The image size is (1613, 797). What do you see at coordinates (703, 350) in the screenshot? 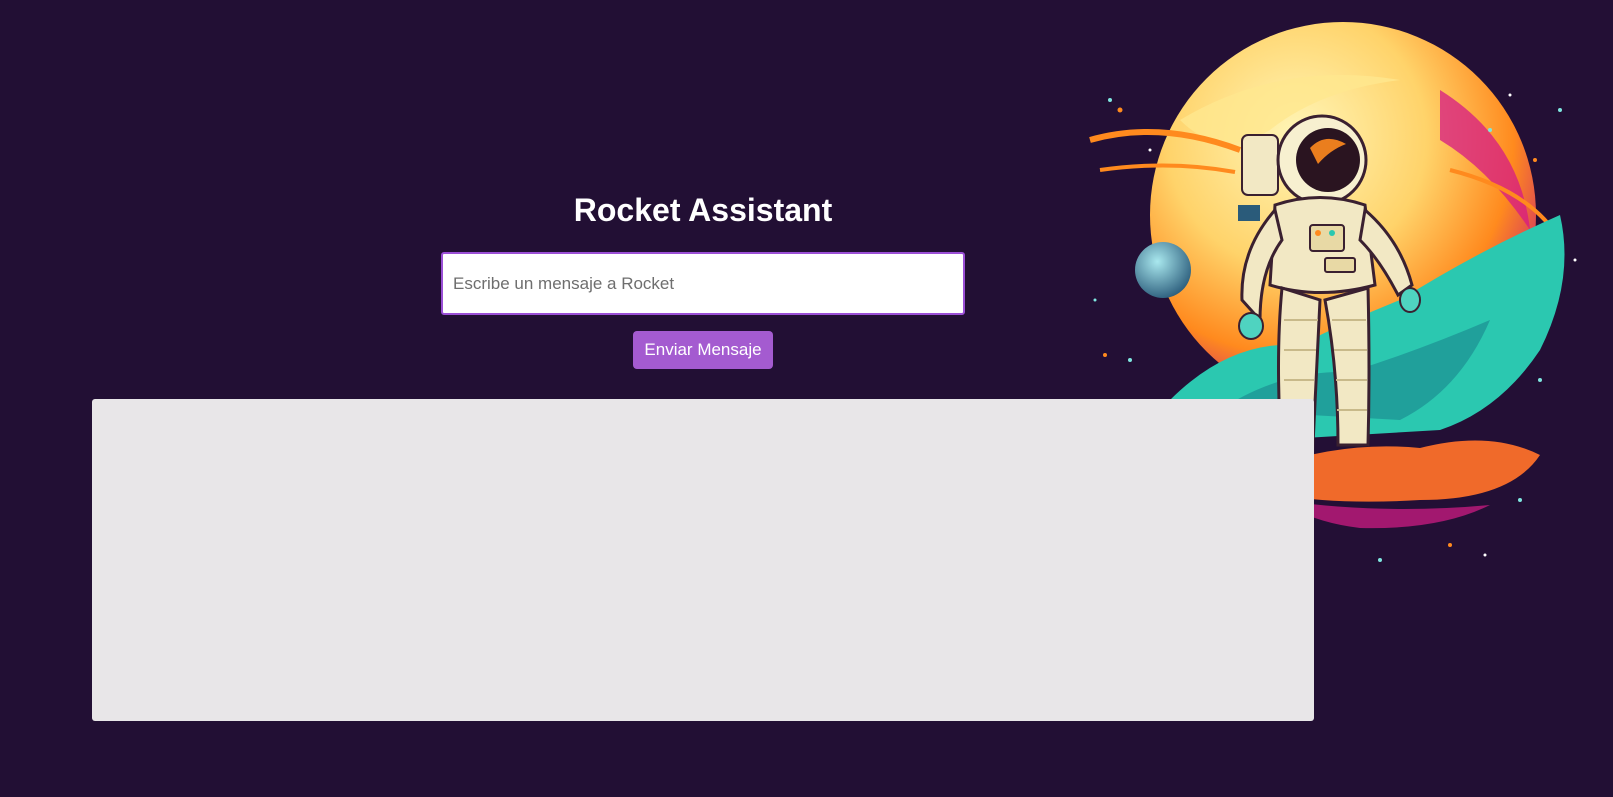
I see `send-message-button: Enviar Mensaje` at bounding box center [703, 350].